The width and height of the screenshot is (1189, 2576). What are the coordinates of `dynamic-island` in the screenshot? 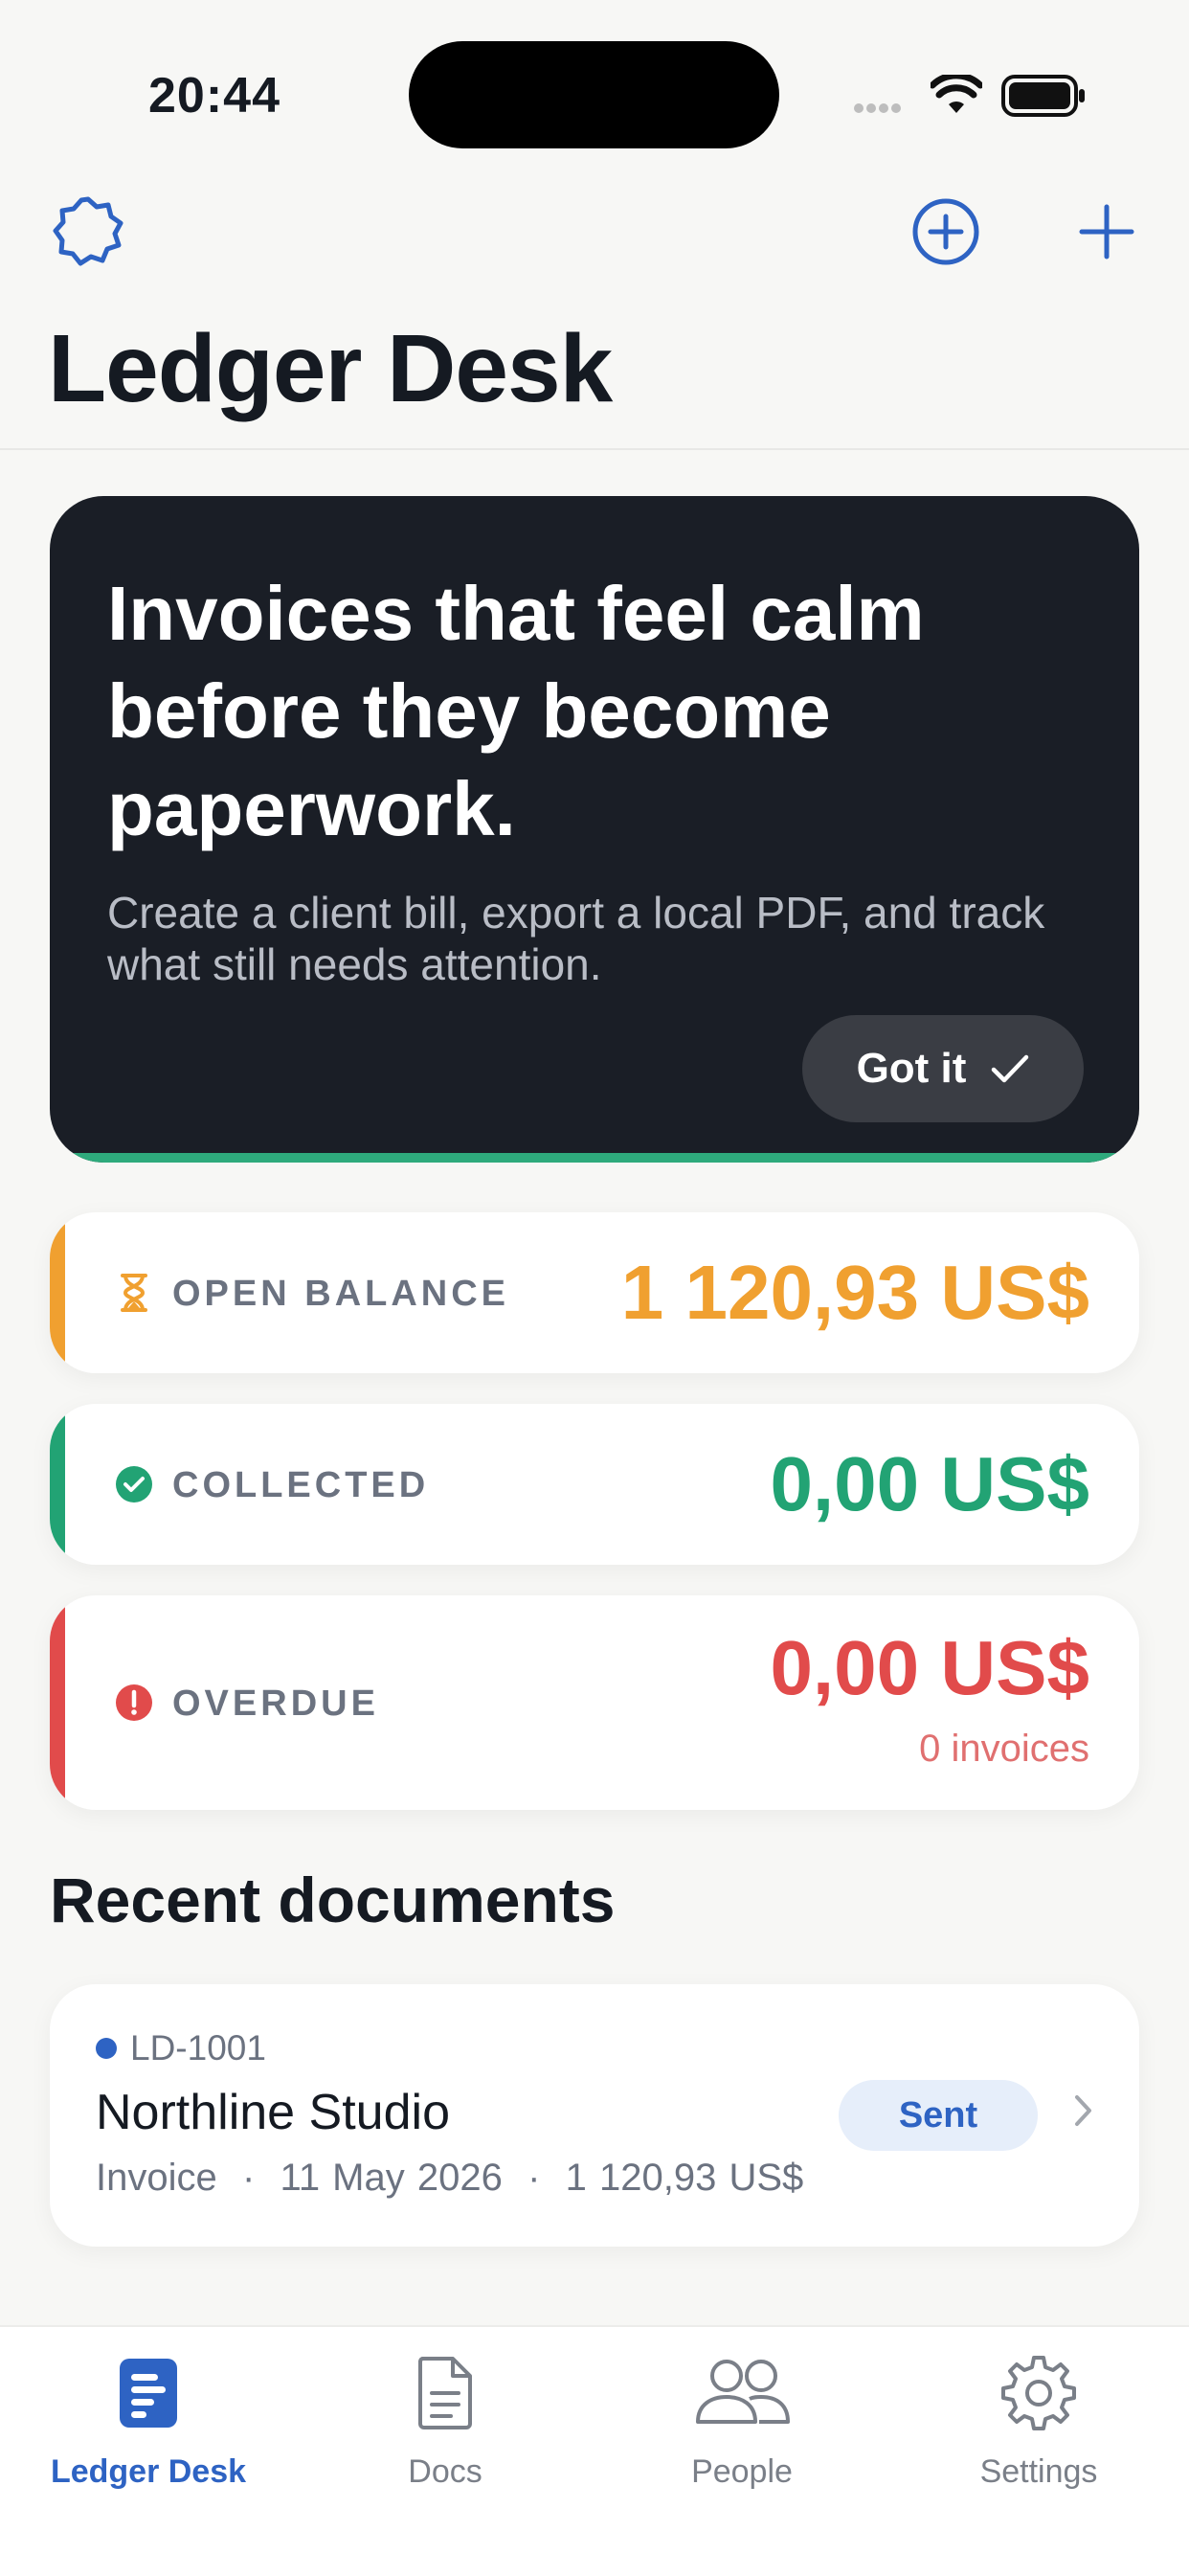 It's located at (594, 94).